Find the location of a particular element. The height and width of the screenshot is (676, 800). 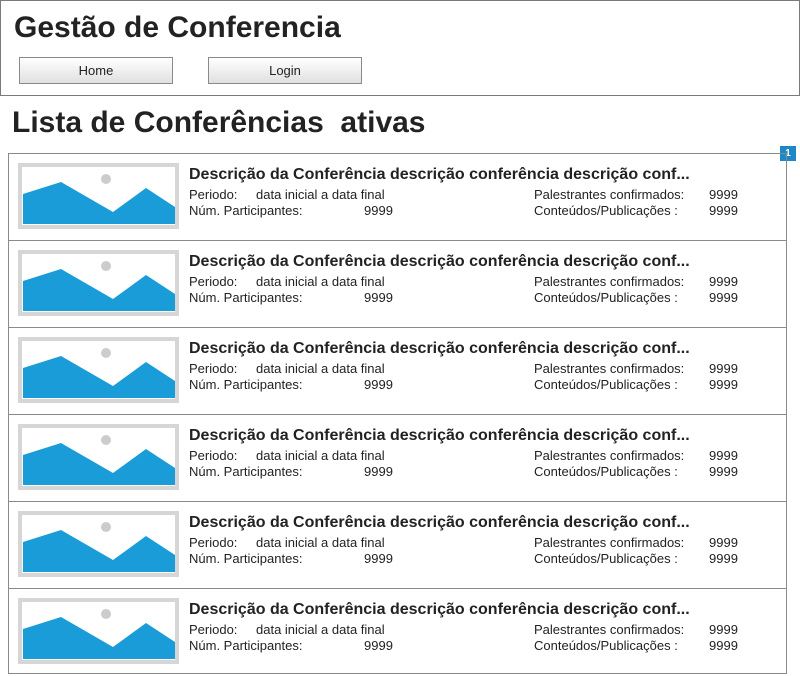

page-title: Lista de Conferências ativas is located at coordinates (219, 122).